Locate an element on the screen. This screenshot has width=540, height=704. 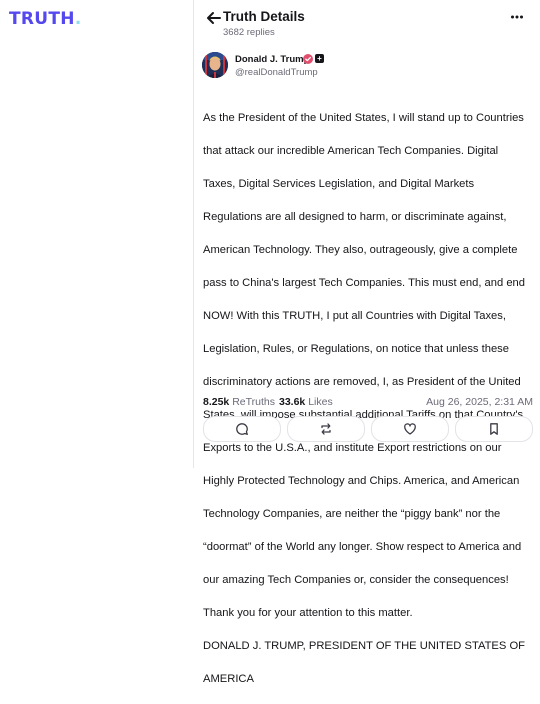
retruths-label: ReTruths is located at coordinates (253, 402).